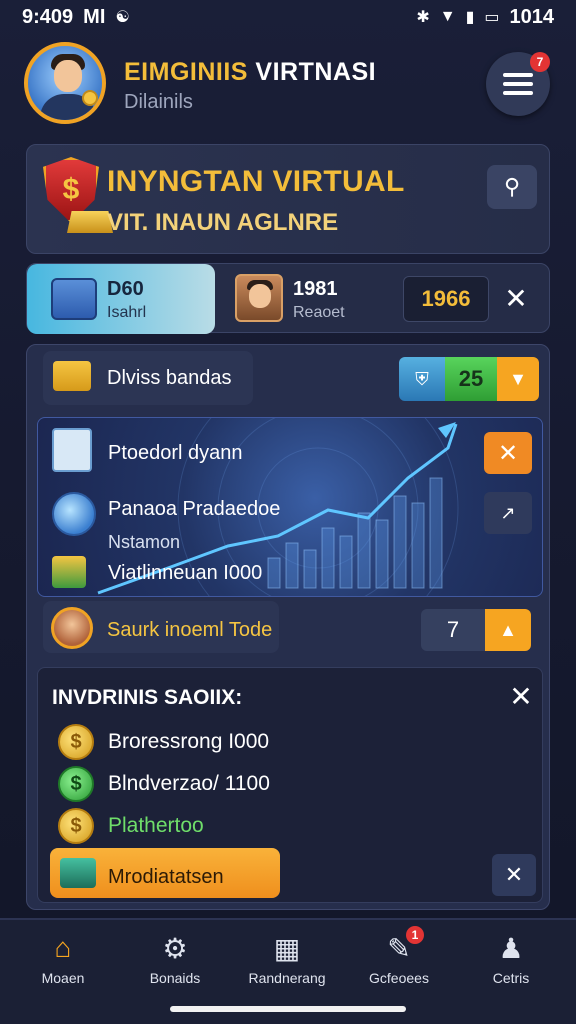 This screenshot has height=1024, width=576. I want to click on nav-label: Gcfeoees, so click(399, 978).